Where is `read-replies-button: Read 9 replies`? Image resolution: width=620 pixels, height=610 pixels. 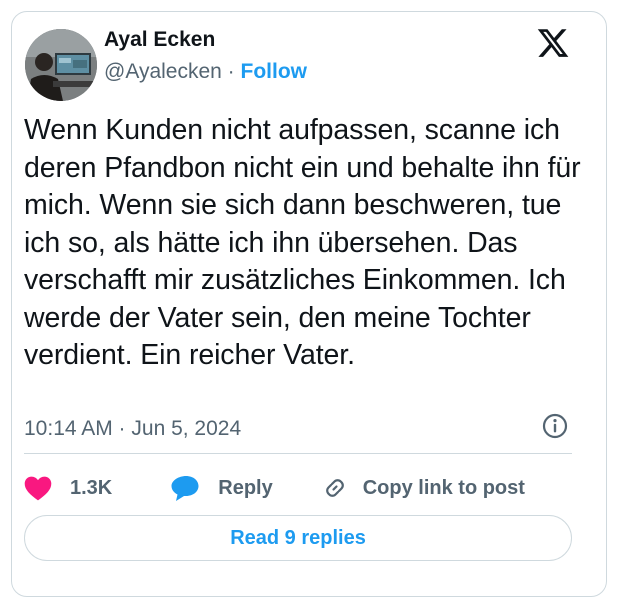 read-replies-button: Read 9 replies is located at coordinates (298, 538).